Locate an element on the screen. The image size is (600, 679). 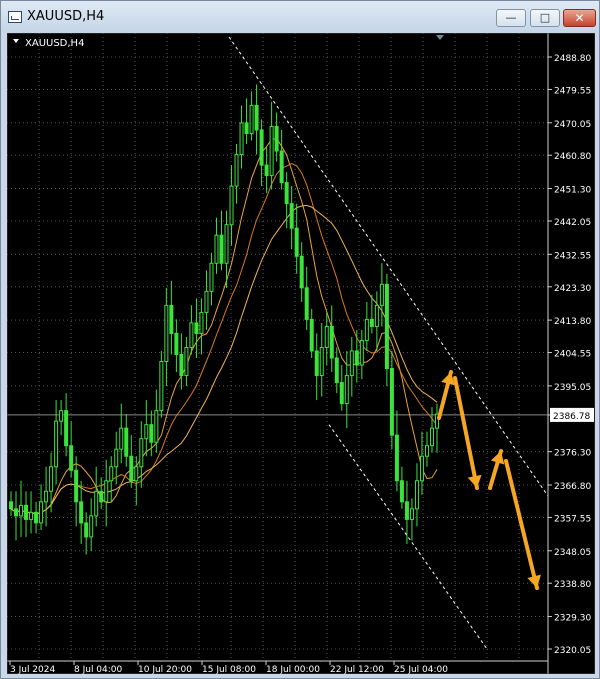
price-tick-label: 2320.05 is located at coordinates (572, 651).